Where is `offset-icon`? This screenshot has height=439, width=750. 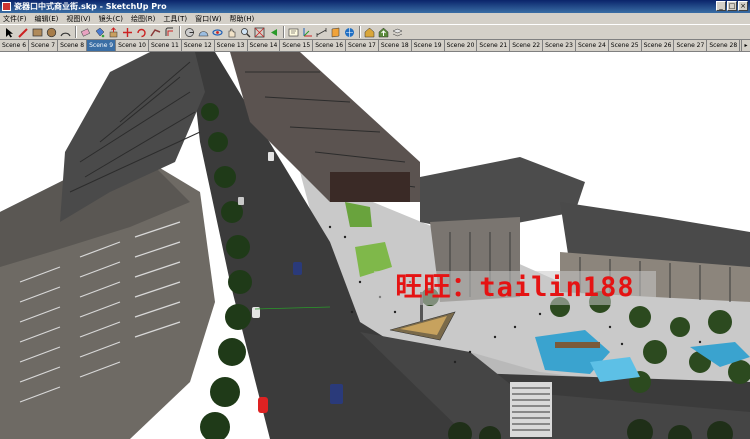 offset-icon is located at coordinates (169, 32).